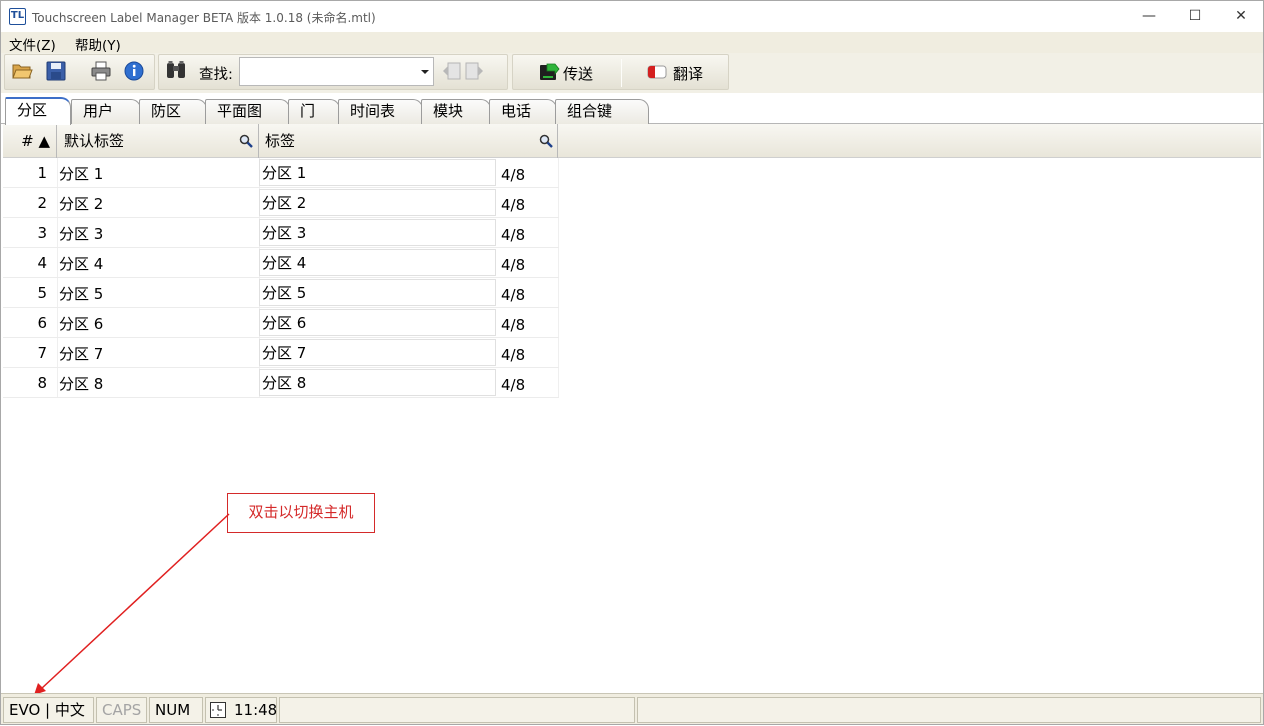  Describe the element at coordinates (549, 72) in the screenshot. I see `send-icon` at that location.